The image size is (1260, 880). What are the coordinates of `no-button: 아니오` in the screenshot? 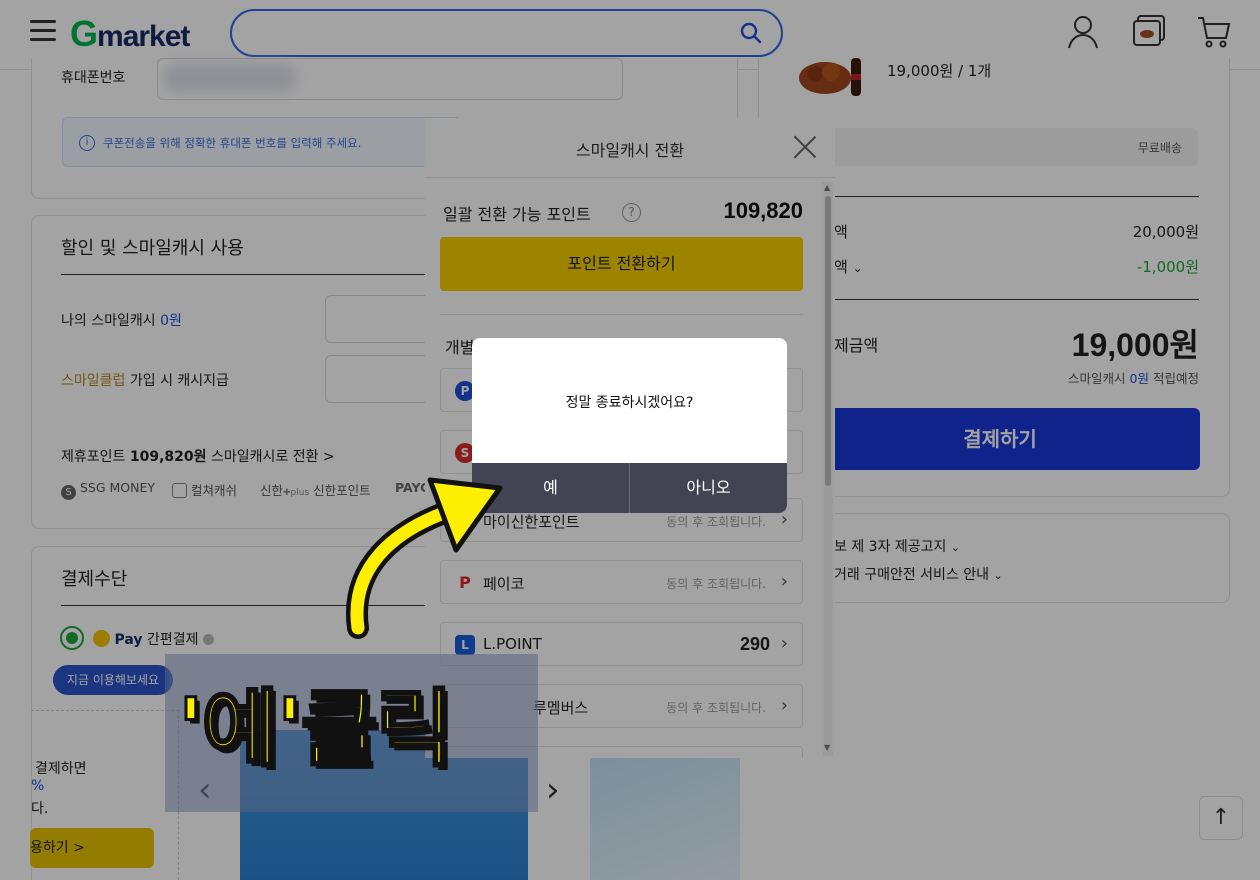 It's located at (708, 488).